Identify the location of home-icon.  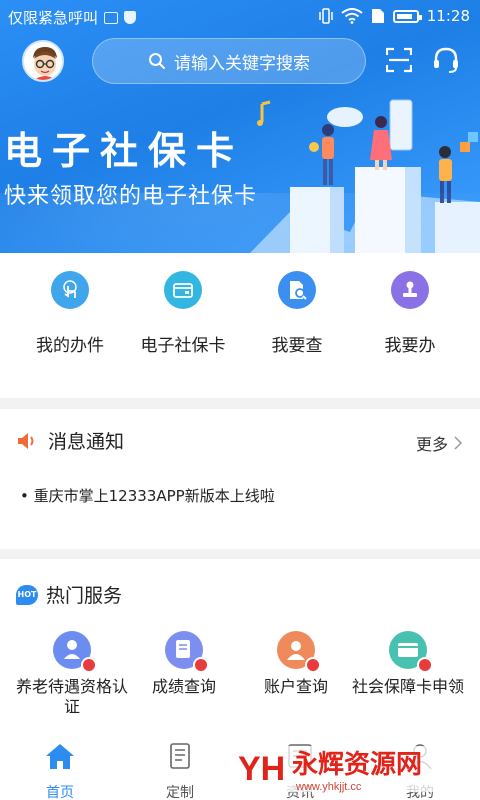
(60, 756).